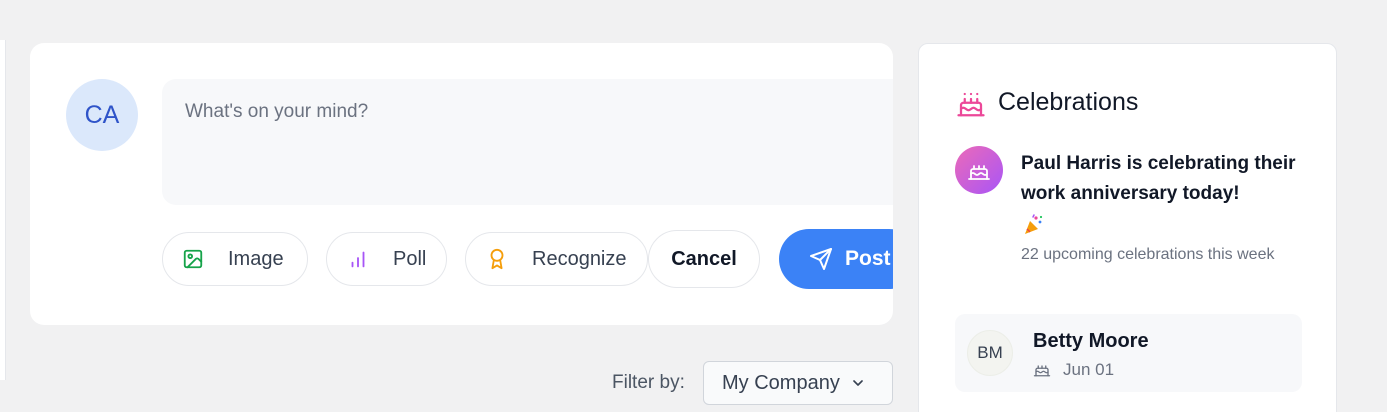  I want to click on celebration-date: Jun 01, so click(1089, 369).